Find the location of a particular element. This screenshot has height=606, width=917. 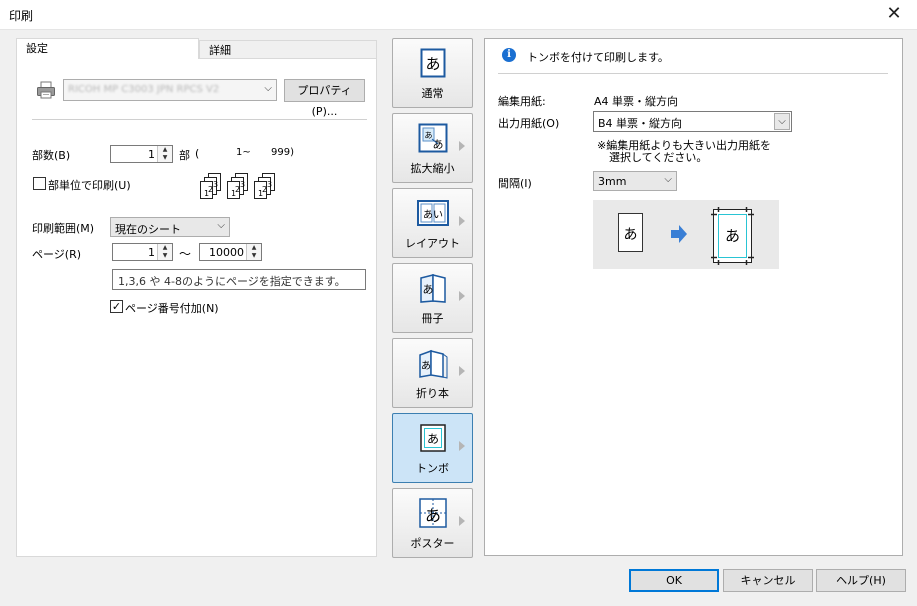

mode-folded-book-button: あ 折り本 is located at coordinates (432, 373).